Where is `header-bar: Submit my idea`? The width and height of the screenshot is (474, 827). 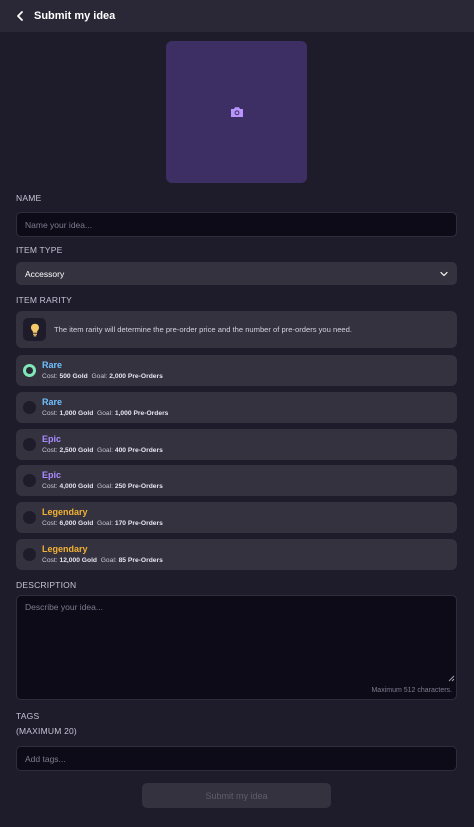 header-bar: Submit my idea is located at coordinates (237, 16).